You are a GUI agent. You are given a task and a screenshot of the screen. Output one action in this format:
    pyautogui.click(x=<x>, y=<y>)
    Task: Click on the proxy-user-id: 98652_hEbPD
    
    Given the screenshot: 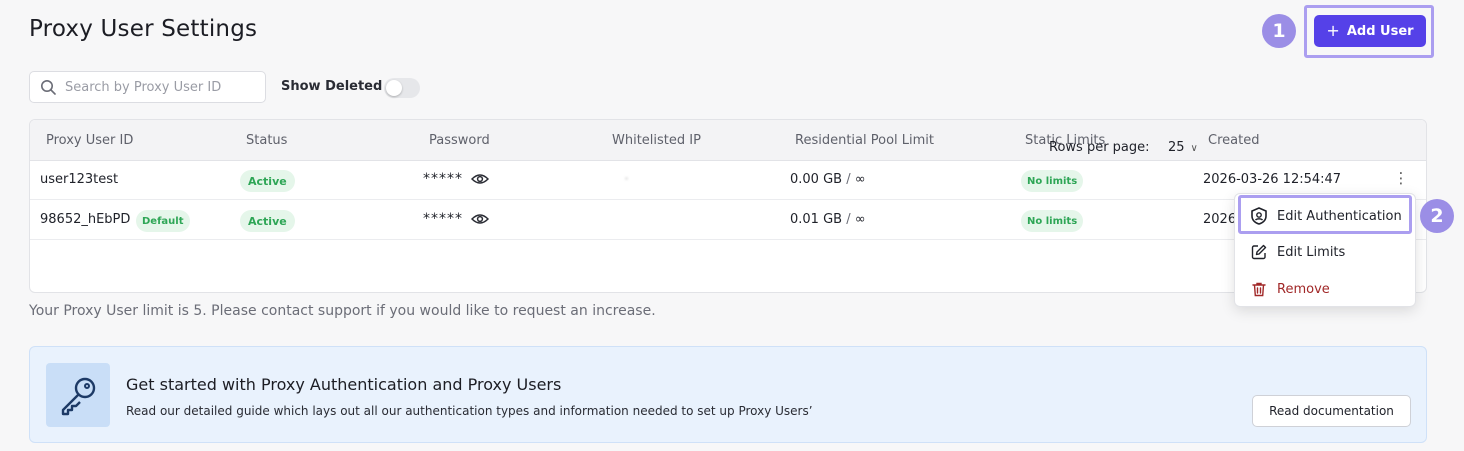 What is the action you would take?
    pyautogui.click(x=85, y=219)
    